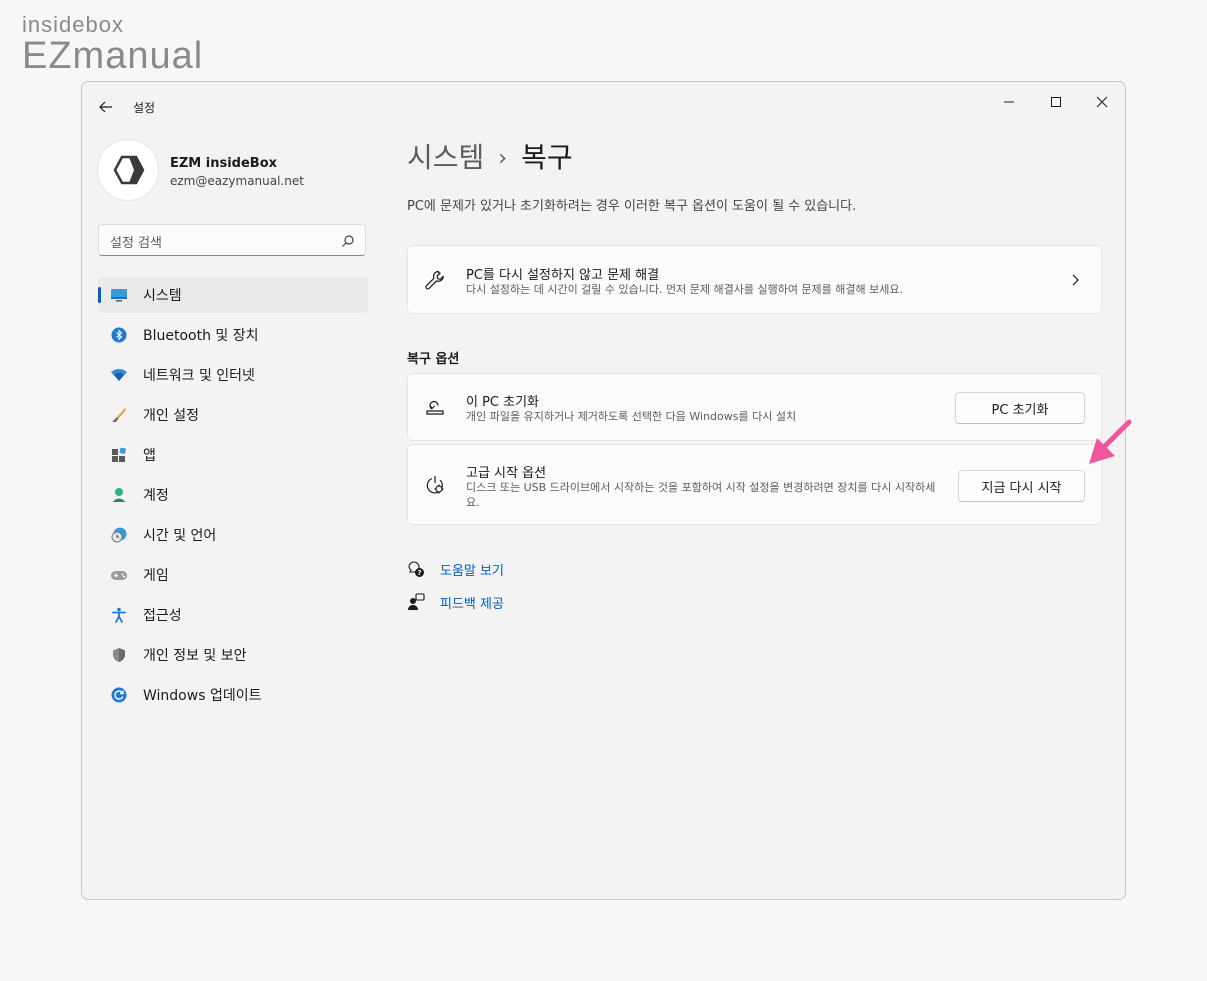 The height and width of the screenshot is (981, 1207). What do you see at coordinates (435, 485) in the screenshot?
I see `advanced-startup-icon` at bounding box center [435, 485].